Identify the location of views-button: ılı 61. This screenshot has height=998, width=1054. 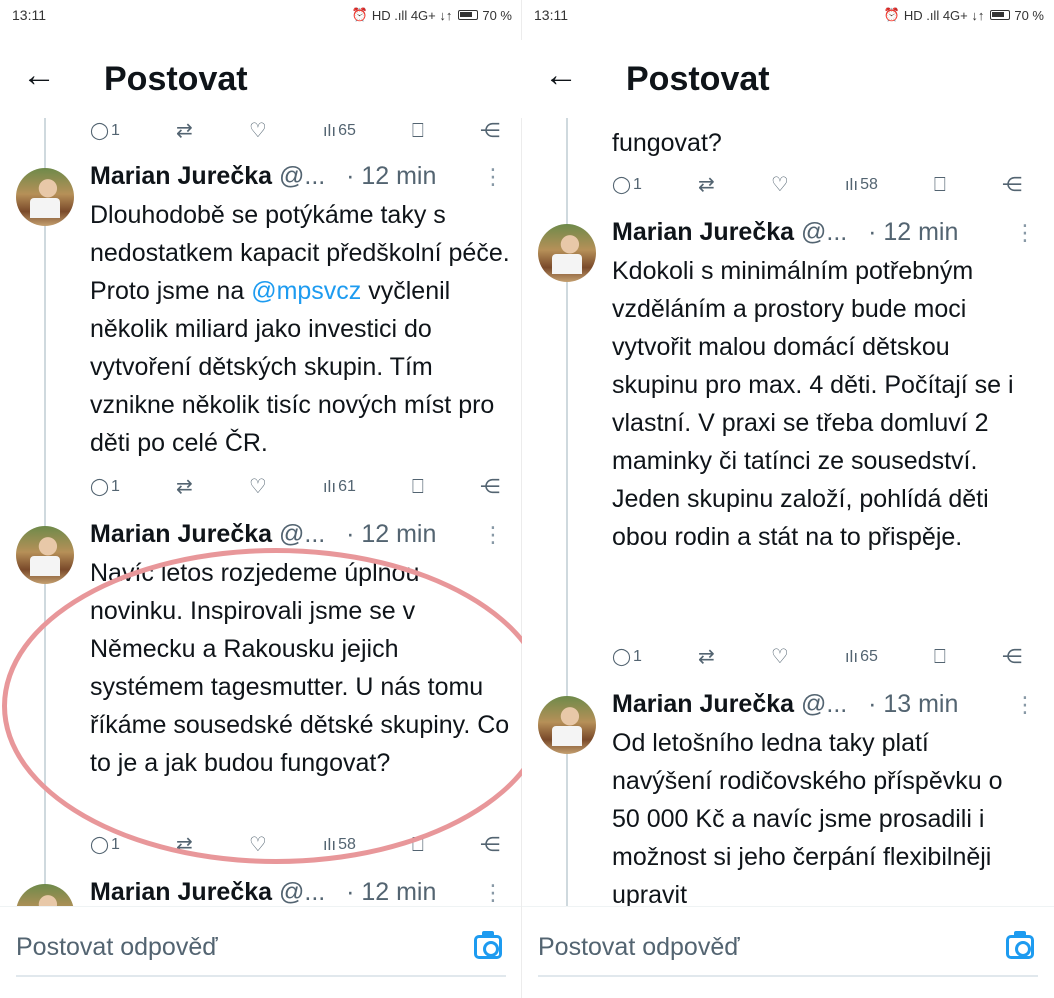
(339, 487).